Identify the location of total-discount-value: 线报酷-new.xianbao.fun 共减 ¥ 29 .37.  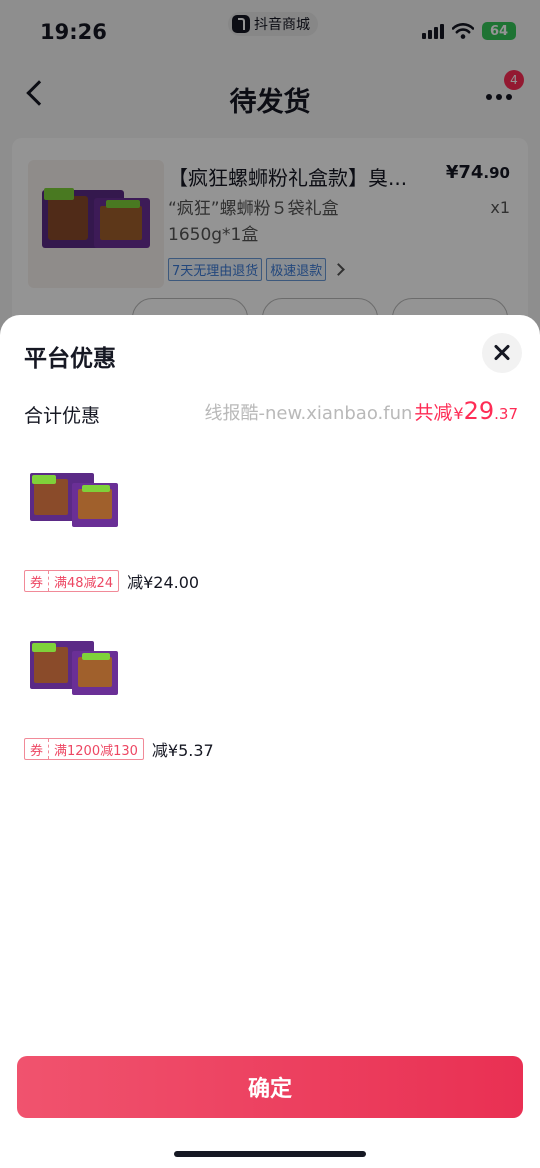
(361, 411).